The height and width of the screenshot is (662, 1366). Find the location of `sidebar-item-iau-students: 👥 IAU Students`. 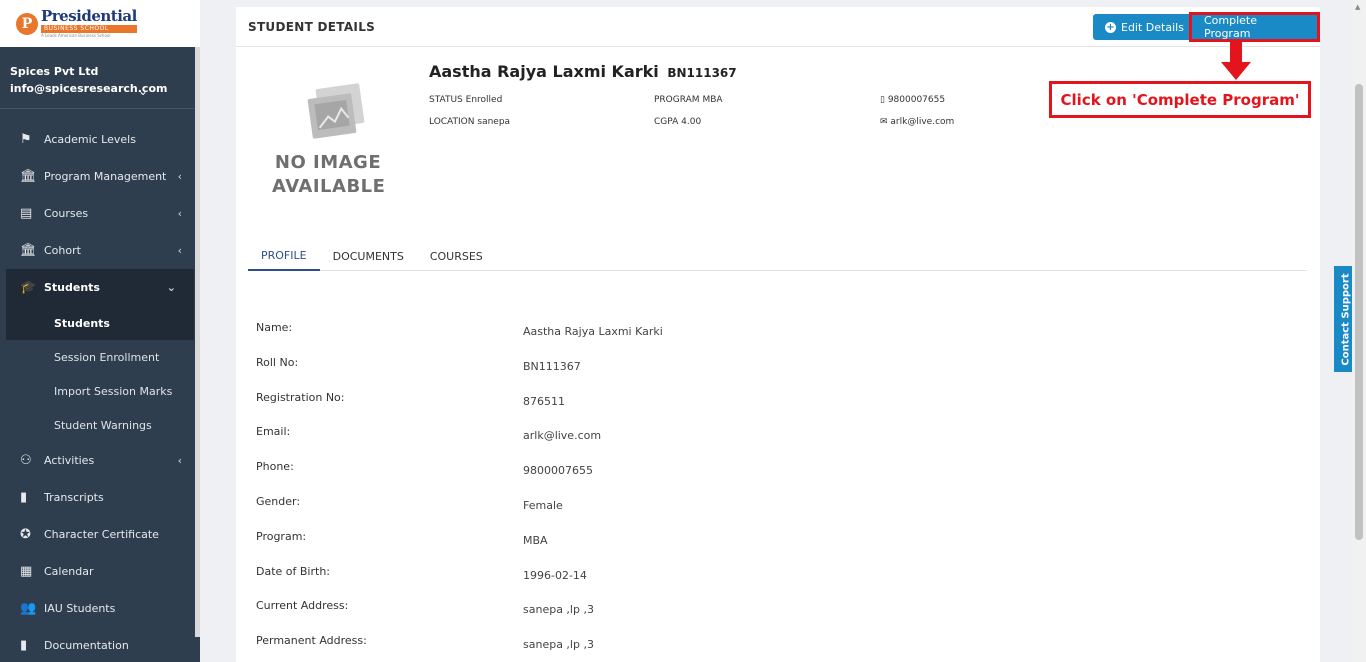

sidebar-item-iau-students: 👥 IAU Students is located at coordinates (100, 608).